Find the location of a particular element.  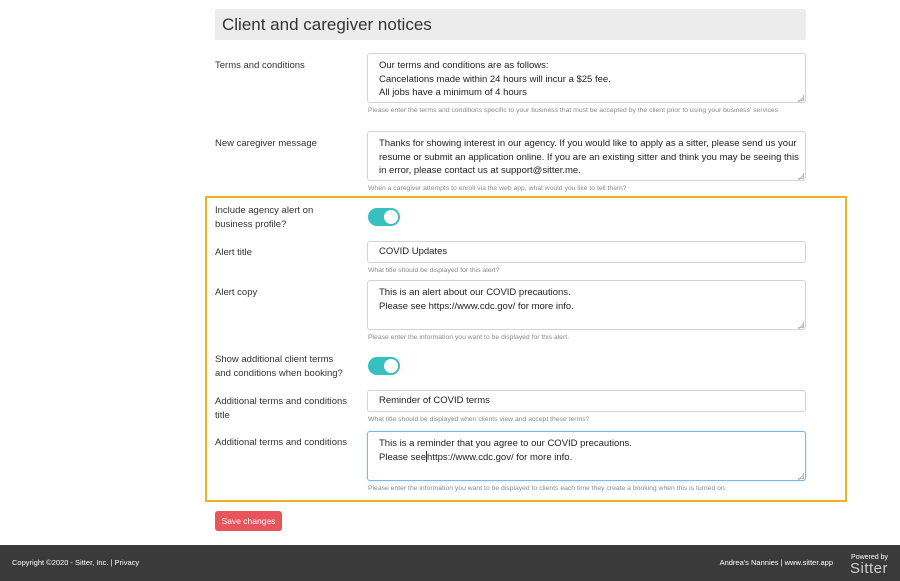

additional-terms-title-value: Reminder of COVID terms is located at coordinates (434, 400).